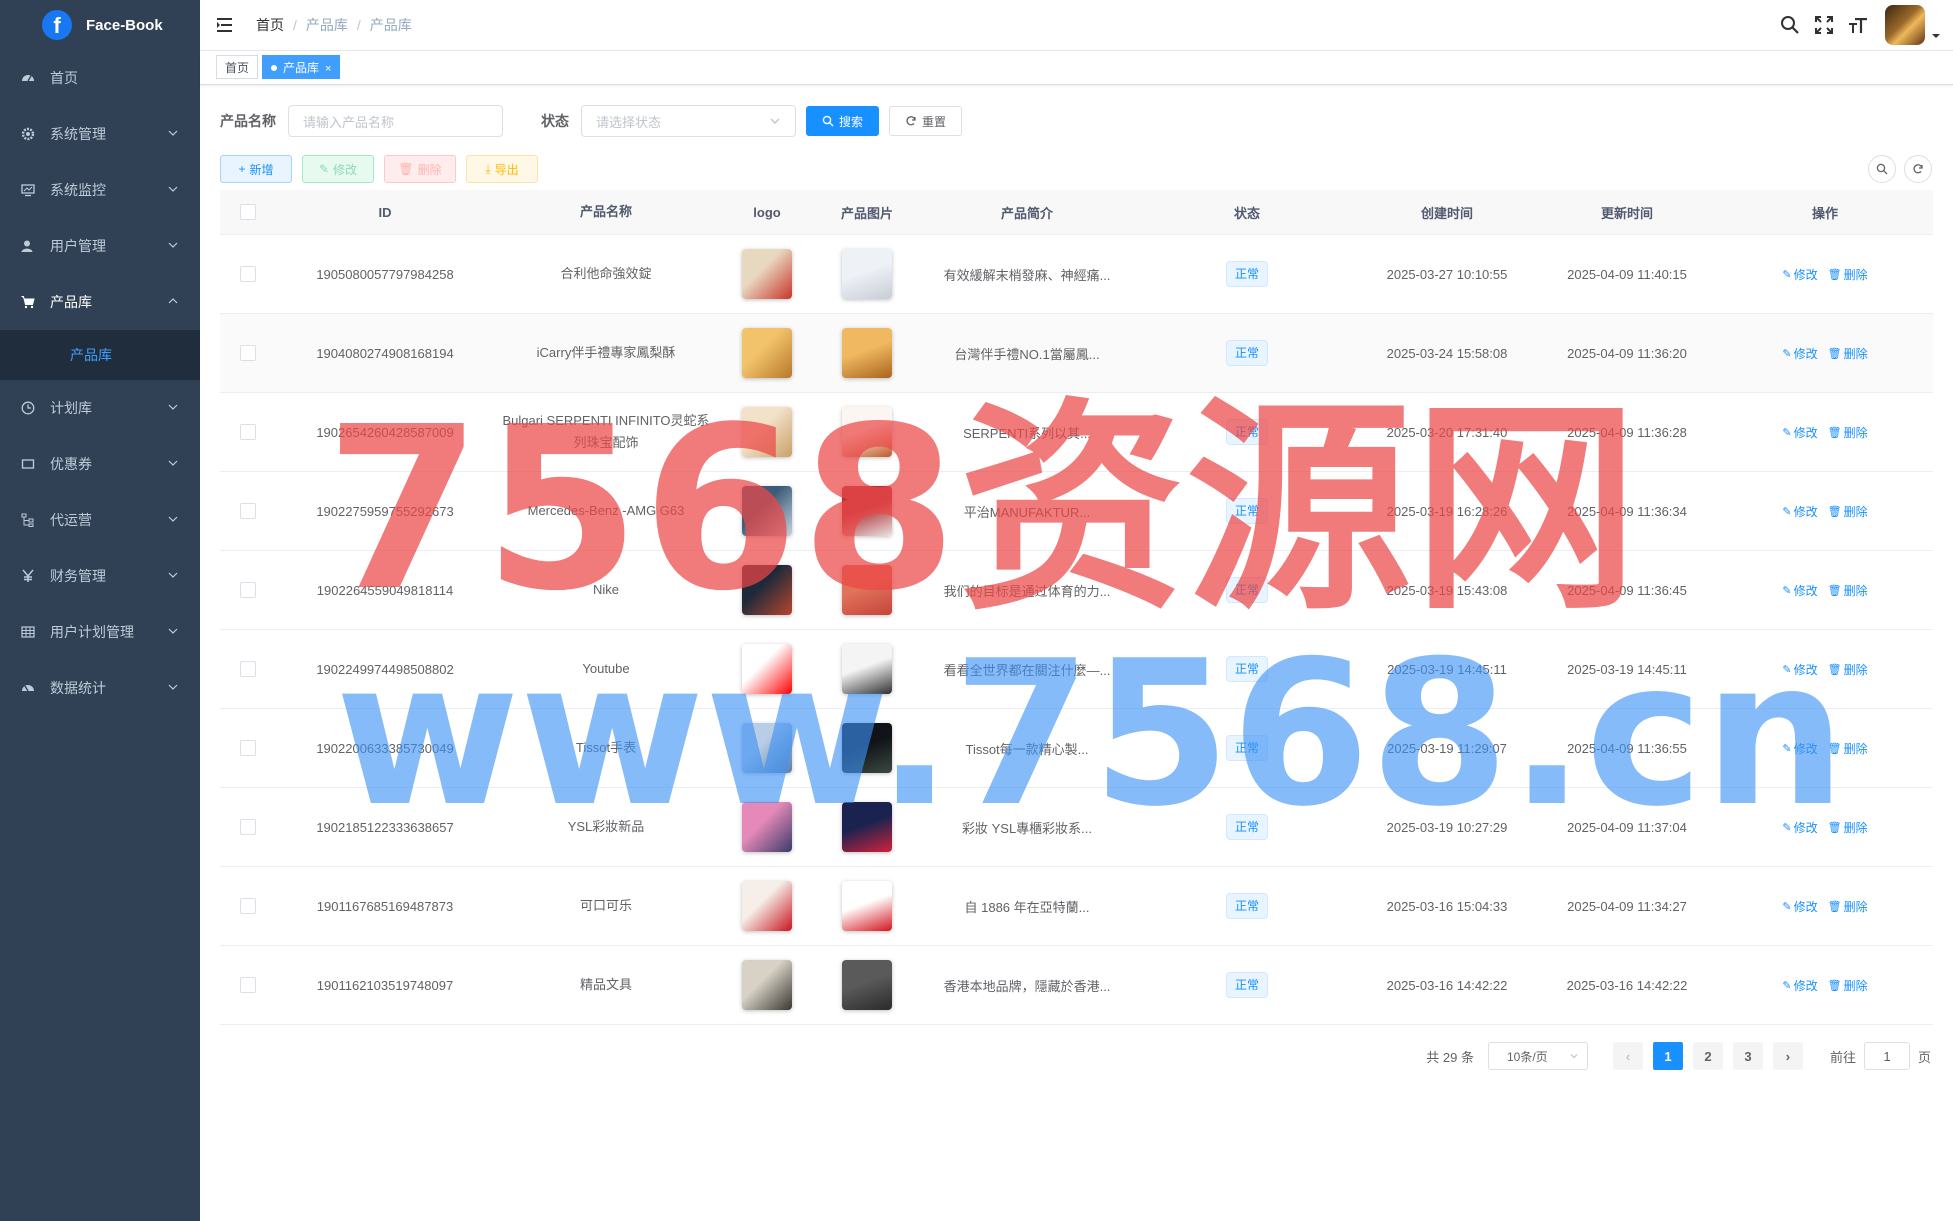  What do you see at coordinates (100, 134) in the screenshot?
I see `sidebar-item: 系统管理` at bounding box center [100, 134].